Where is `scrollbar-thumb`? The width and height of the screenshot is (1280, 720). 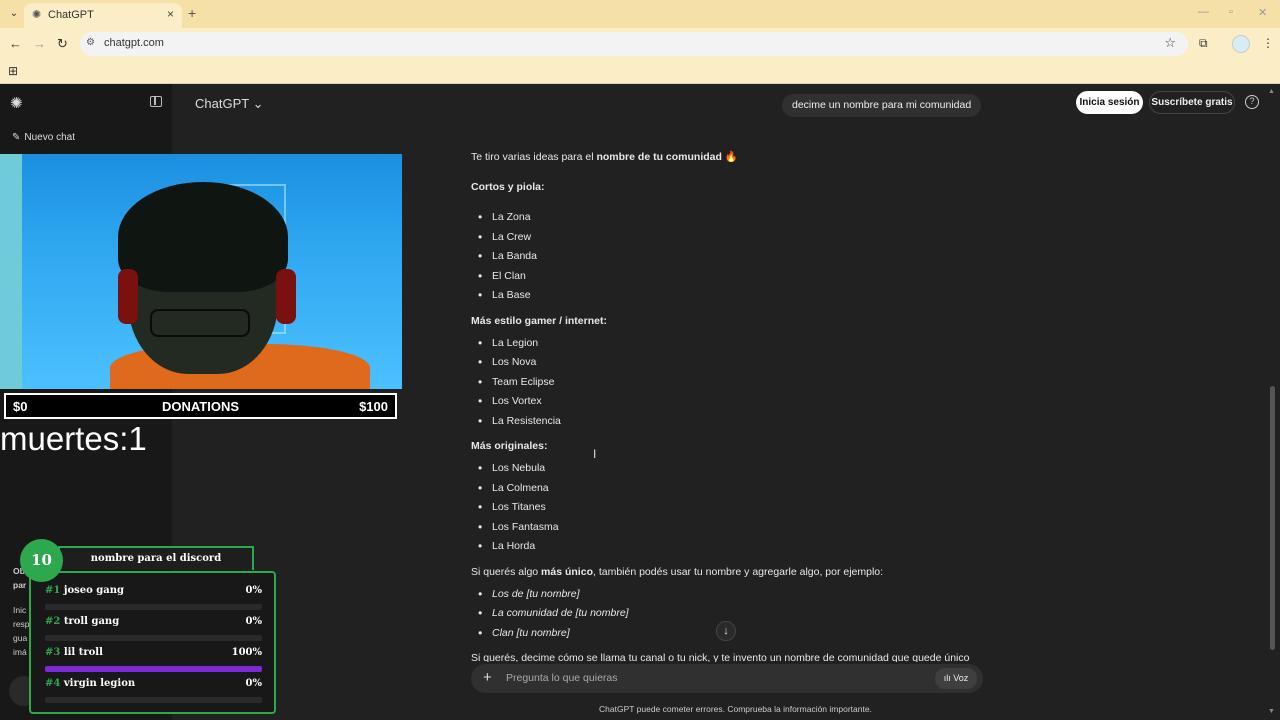 scrollbar-thumb is located at coordinates (1272, 518).